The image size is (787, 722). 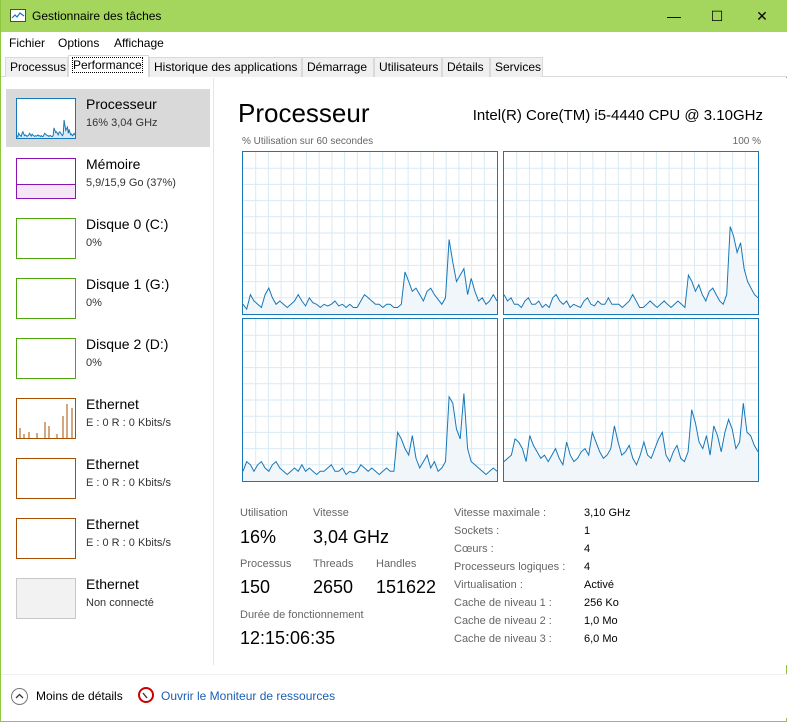 I want to click on handles-value: 151622, so click(x=406, y=587).